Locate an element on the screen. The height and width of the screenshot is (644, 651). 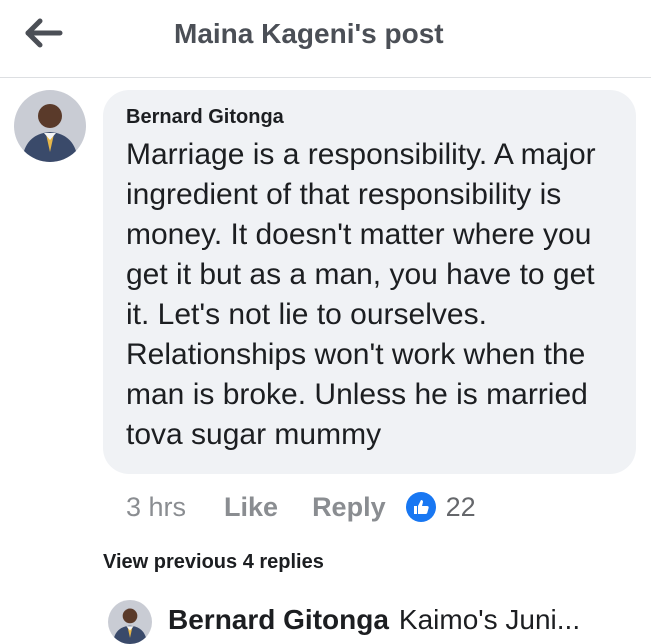
reply-author: Bernard Gitonga is located at coordinates (278, 619).